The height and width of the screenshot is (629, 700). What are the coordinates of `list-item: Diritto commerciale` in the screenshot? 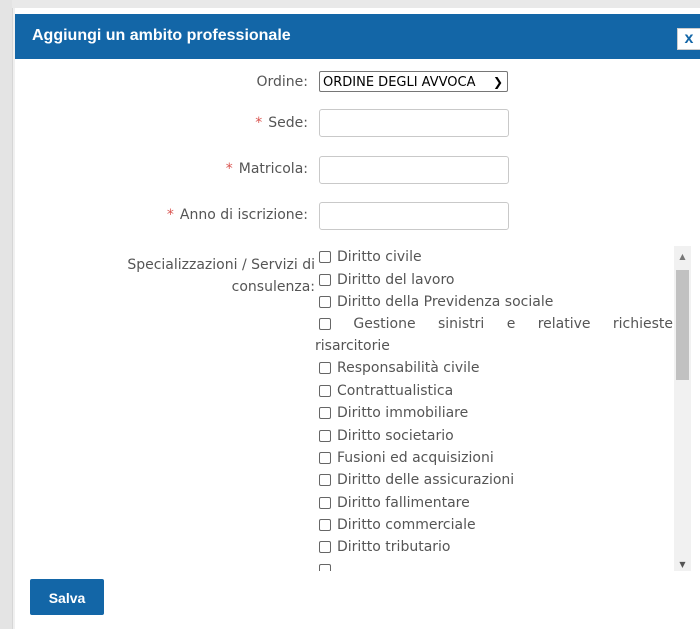 It's located at (495, 525).